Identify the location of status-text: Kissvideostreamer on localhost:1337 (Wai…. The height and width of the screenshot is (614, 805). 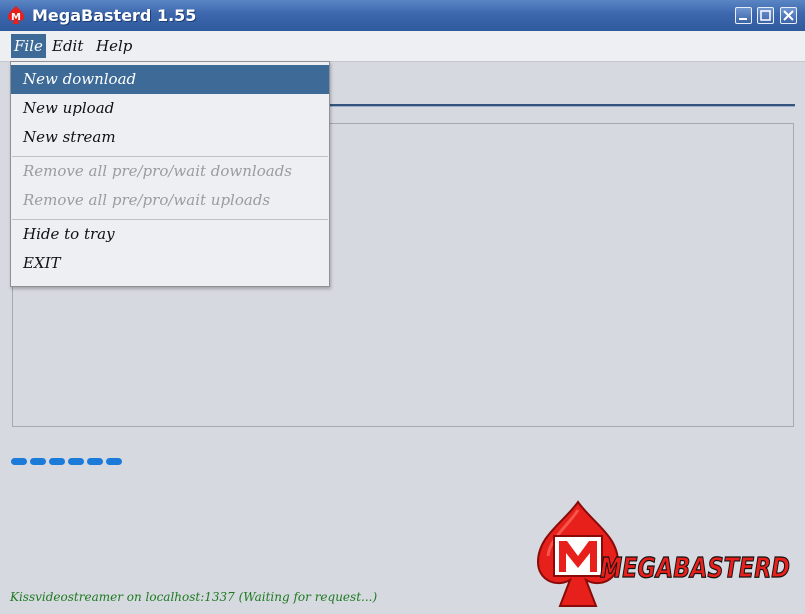
(194, 597).